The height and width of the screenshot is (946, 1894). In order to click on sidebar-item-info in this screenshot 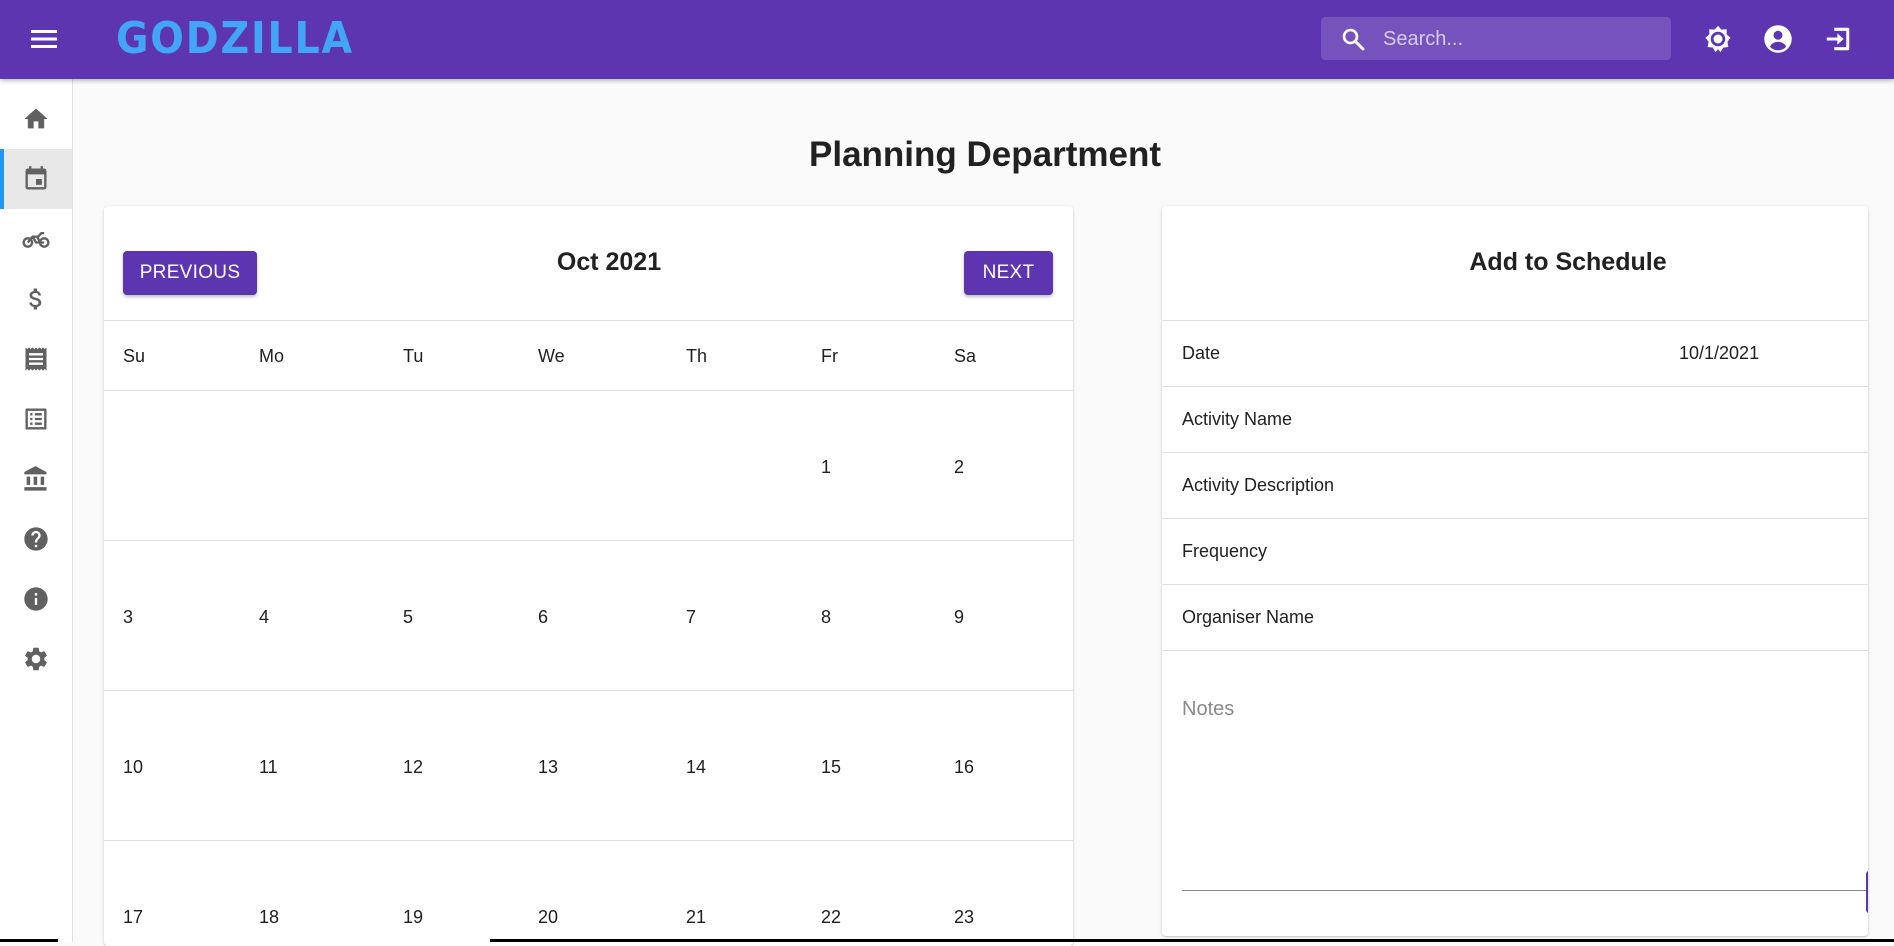, I will do `click(36, 599)`.